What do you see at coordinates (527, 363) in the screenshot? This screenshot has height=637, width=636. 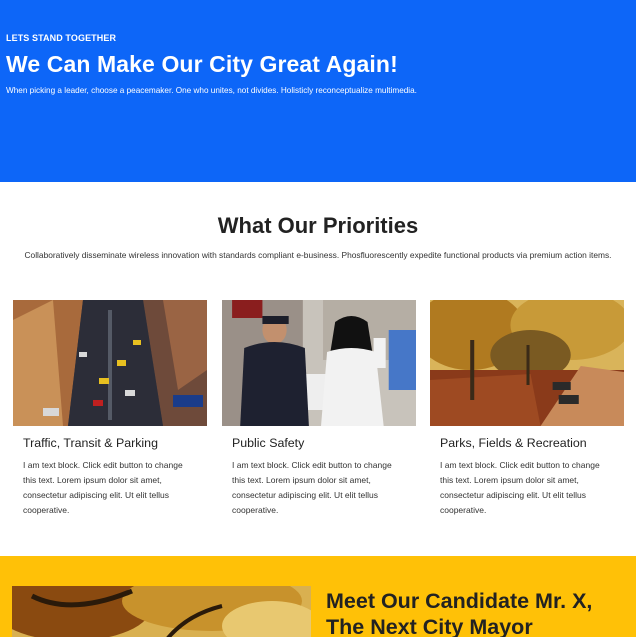 I see `autumn-park-photo` at bounding box center [527, 363].